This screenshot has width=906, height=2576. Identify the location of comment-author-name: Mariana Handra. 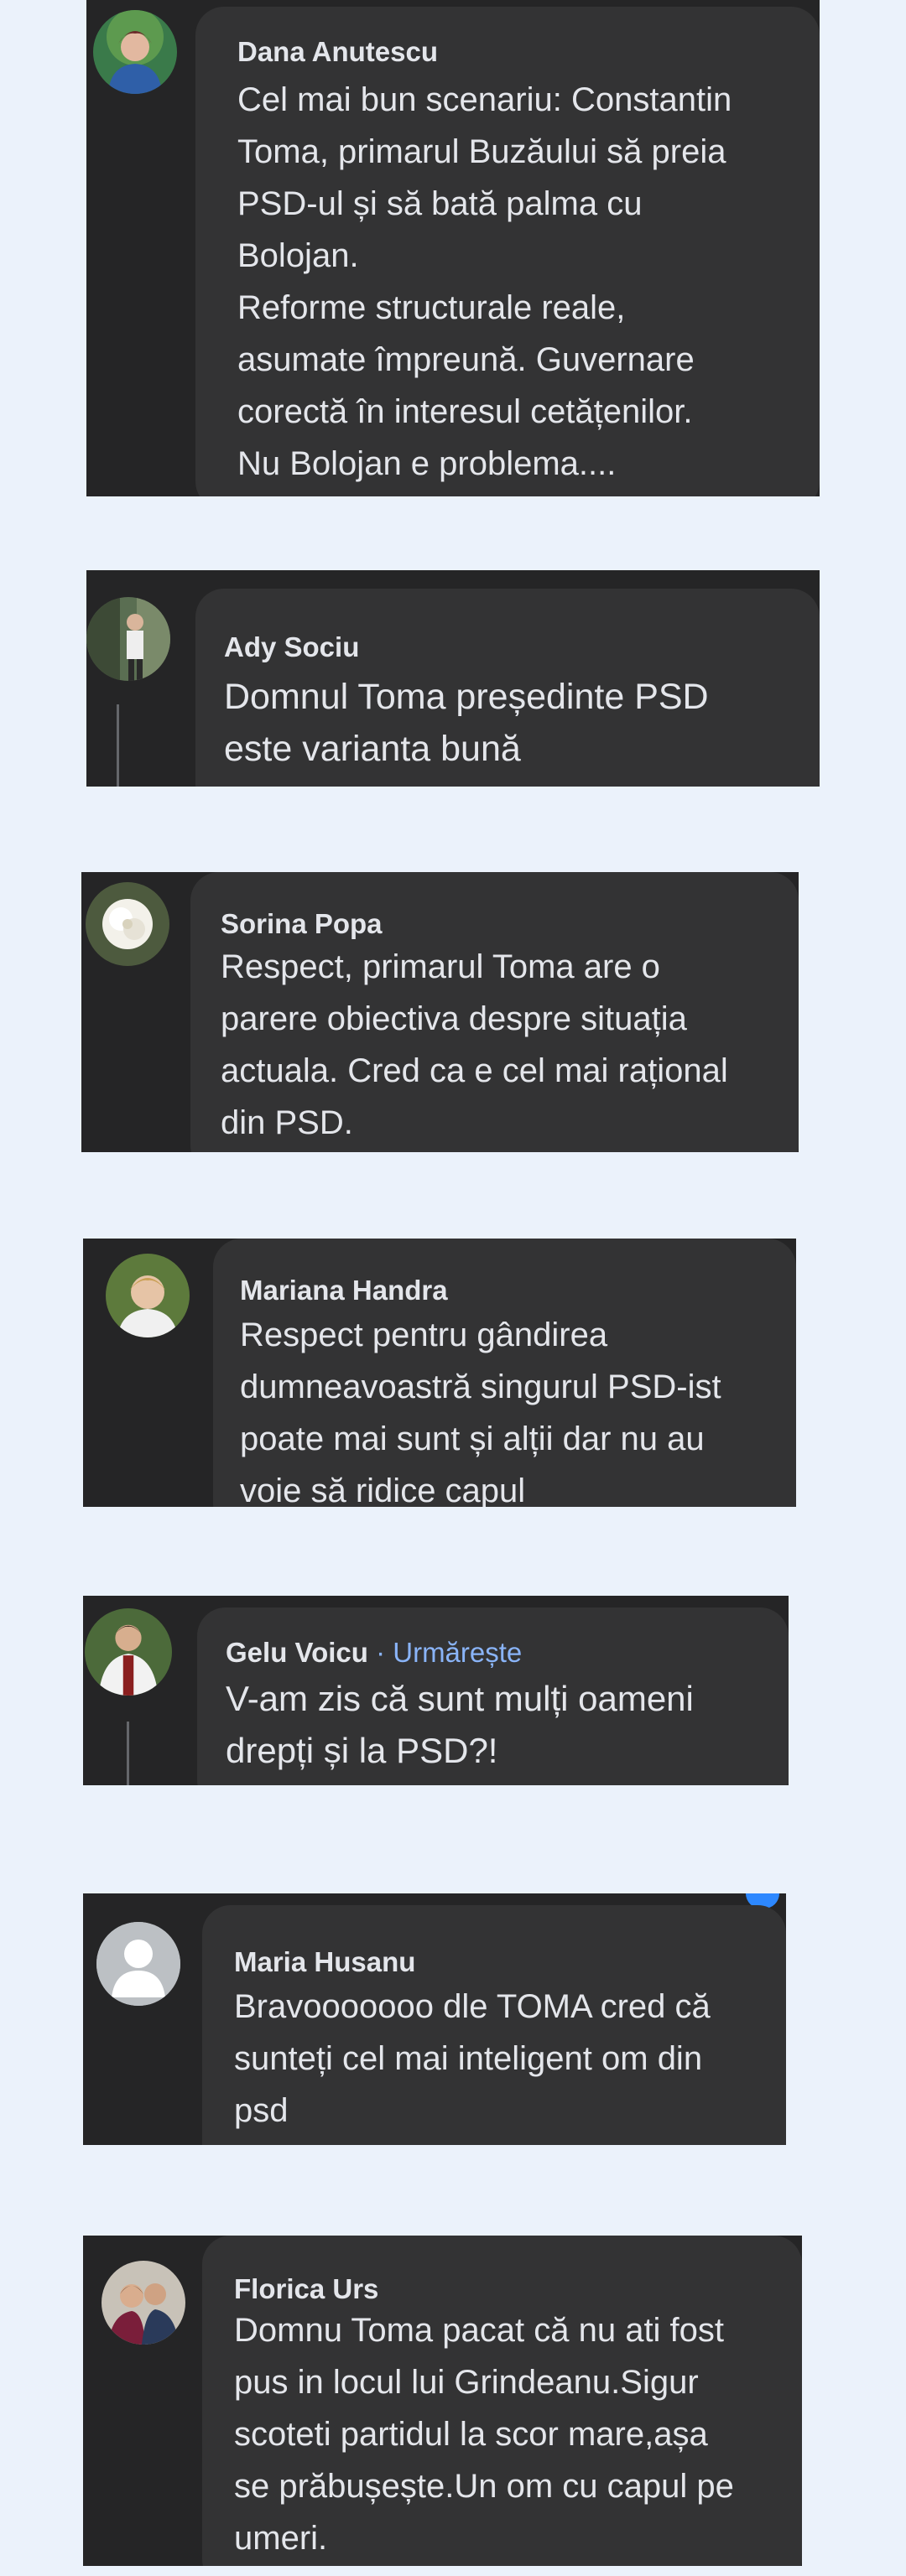
(344, 1290).